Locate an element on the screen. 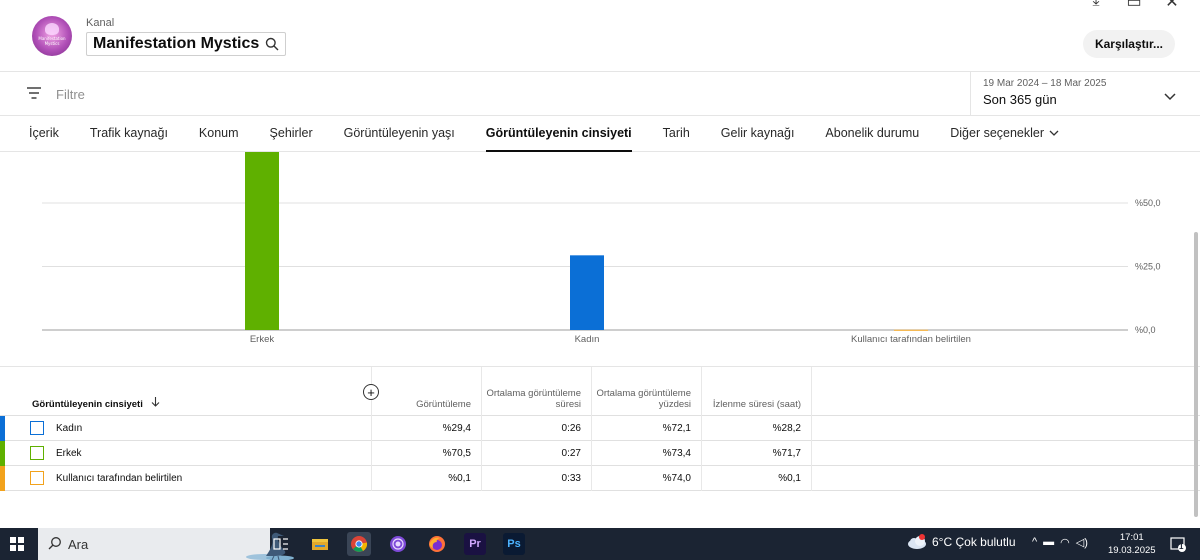 The width and height of the screenshot is (1200, 560). wifi-icon: ◠ is located at coordinates (1065, 542).